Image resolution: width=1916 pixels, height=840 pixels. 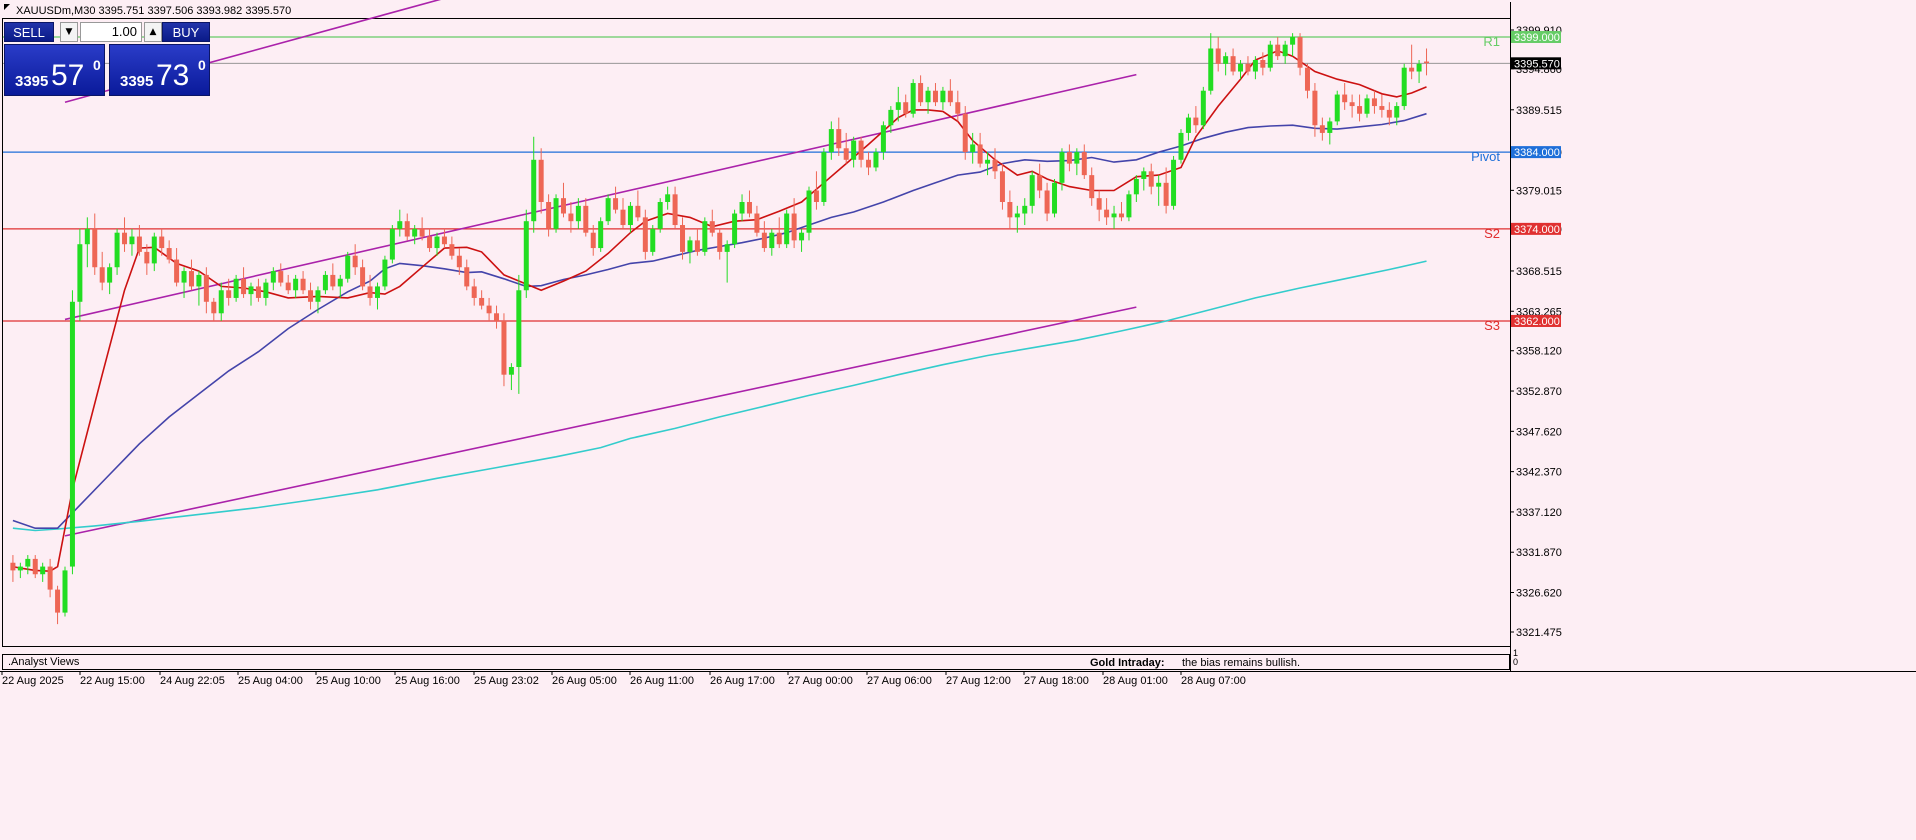 What do you see at coordinates (1539, 513) in the screenshot?
I see `price-tick-label: 3337.120` at bounding box center [1539, 513].